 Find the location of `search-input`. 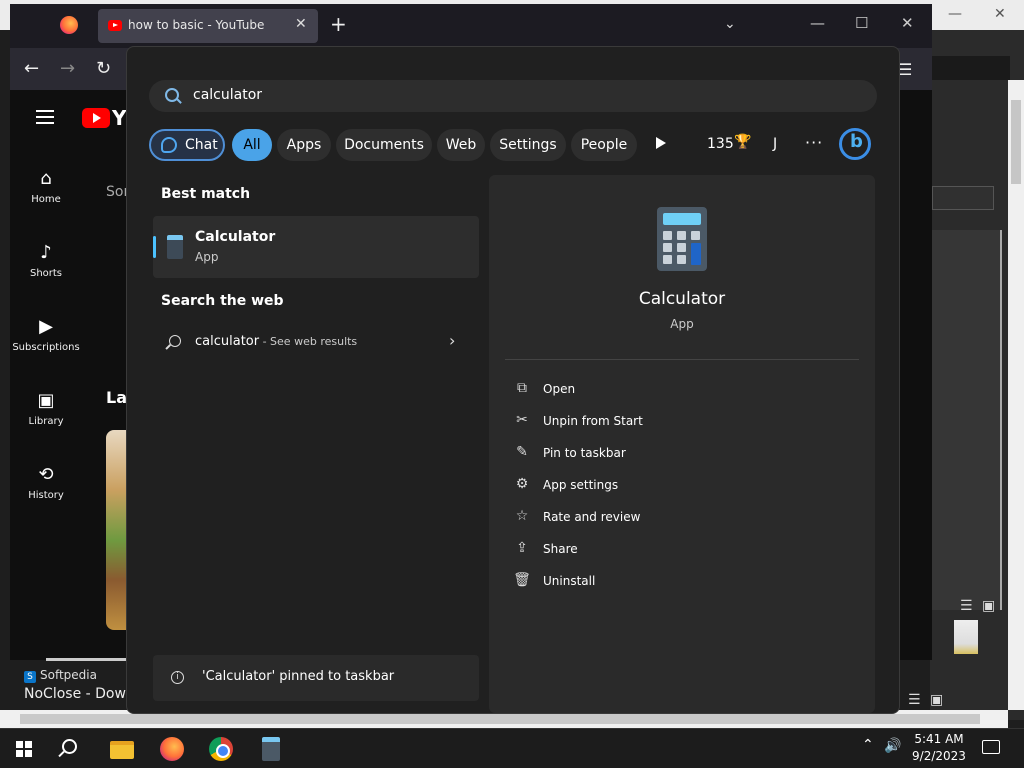

search-input is located at coordinates (493, 95).